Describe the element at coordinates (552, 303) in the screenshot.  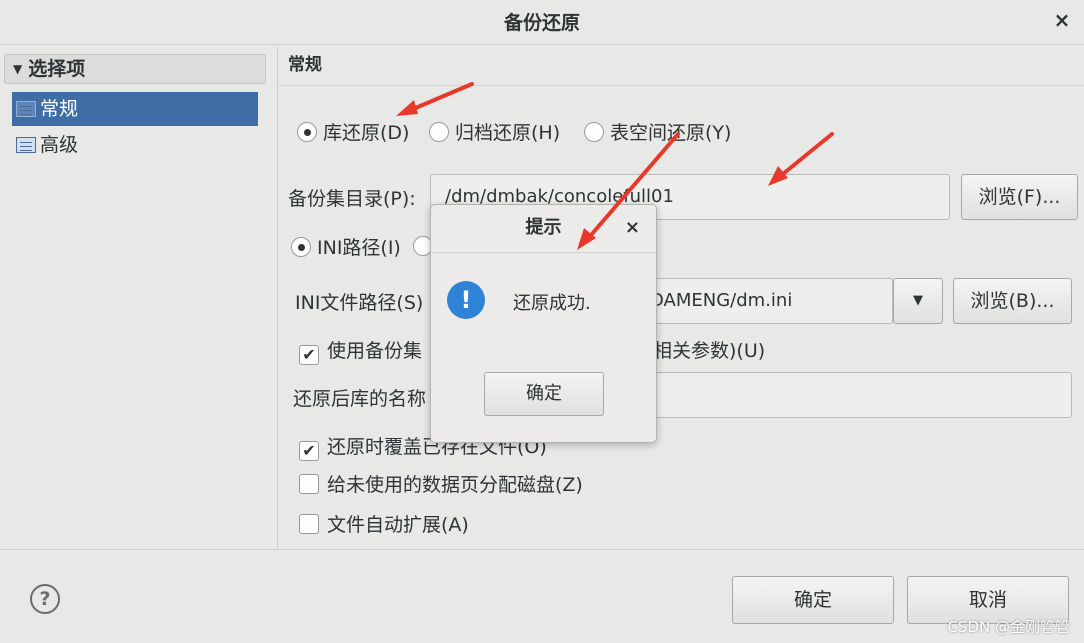
I see `message-text: 还原成功.` at that location.